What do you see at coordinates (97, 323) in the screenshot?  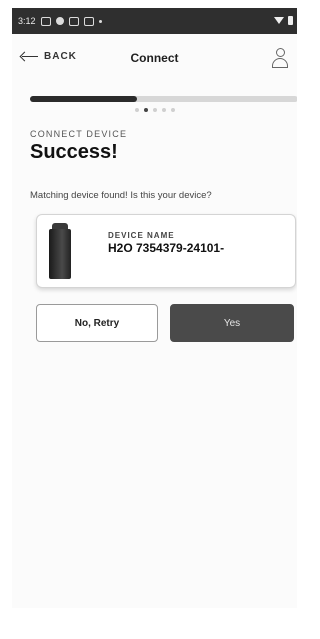 I see `retry-button: No, Retry` at bounding box center [97, 323].